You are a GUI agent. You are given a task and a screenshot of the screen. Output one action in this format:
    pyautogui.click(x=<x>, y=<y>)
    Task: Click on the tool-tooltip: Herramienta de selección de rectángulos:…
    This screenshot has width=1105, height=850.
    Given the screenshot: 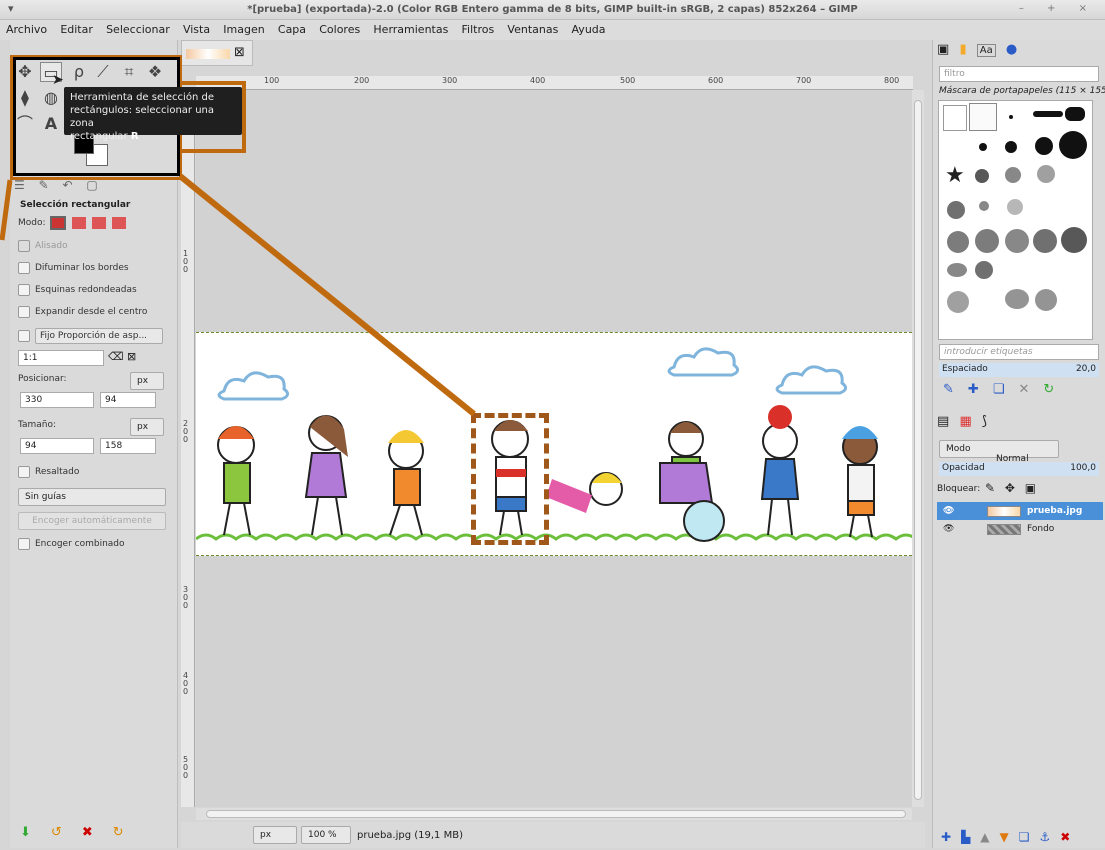 What is the action you would take?
    pyautogui.click(x=153, y=114)
    